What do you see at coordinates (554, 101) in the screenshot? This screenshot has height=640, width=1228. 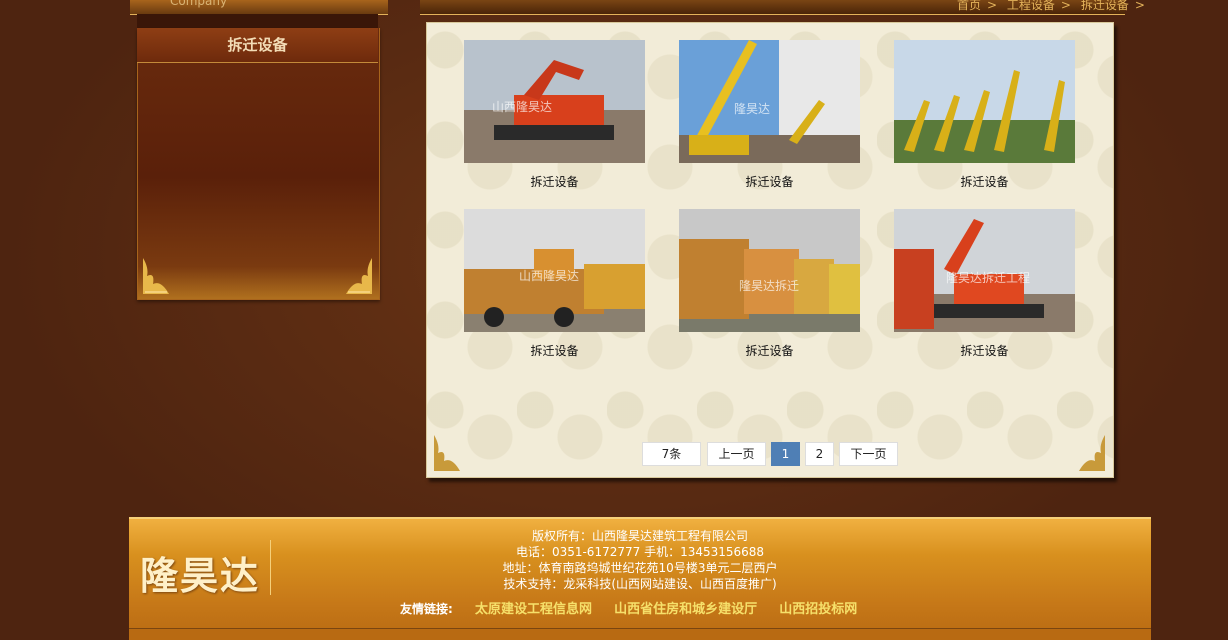 I see `product-image-1: 山西隆昊达` at bounding box center [554, 101].